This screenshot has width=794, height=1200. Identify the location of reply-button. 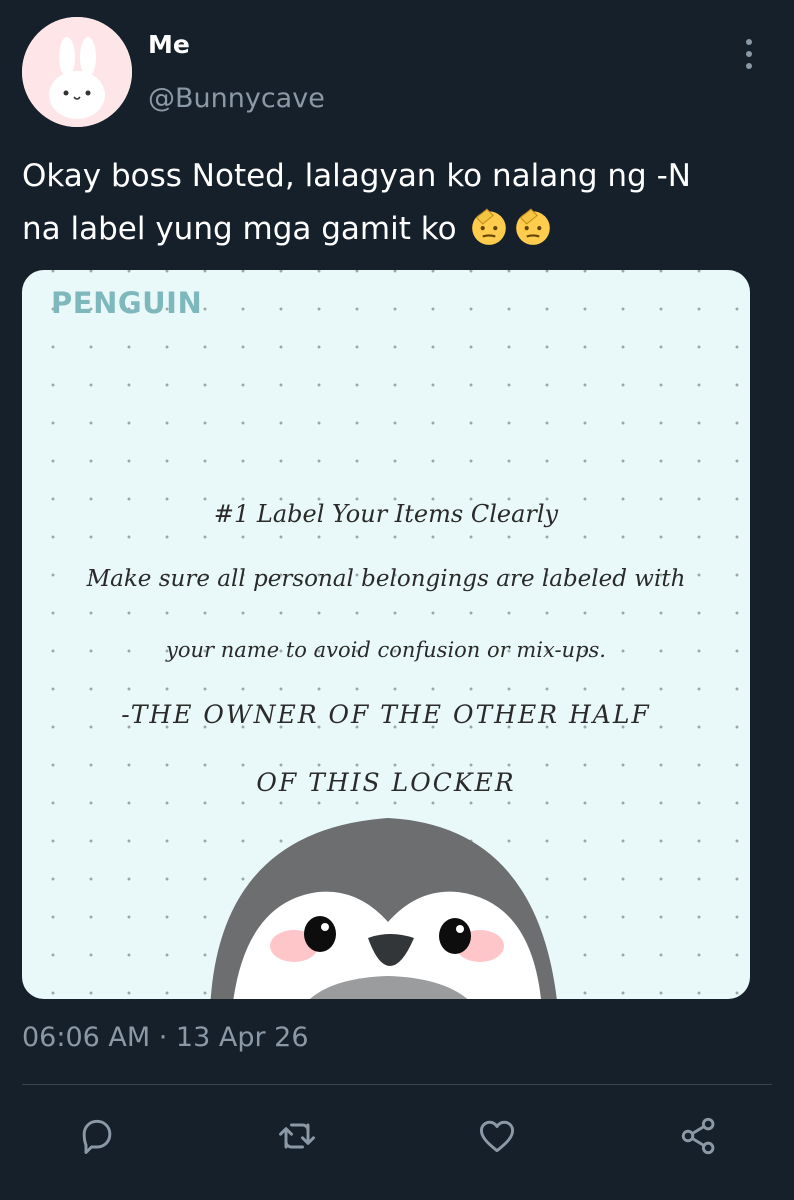
(97, 1136).